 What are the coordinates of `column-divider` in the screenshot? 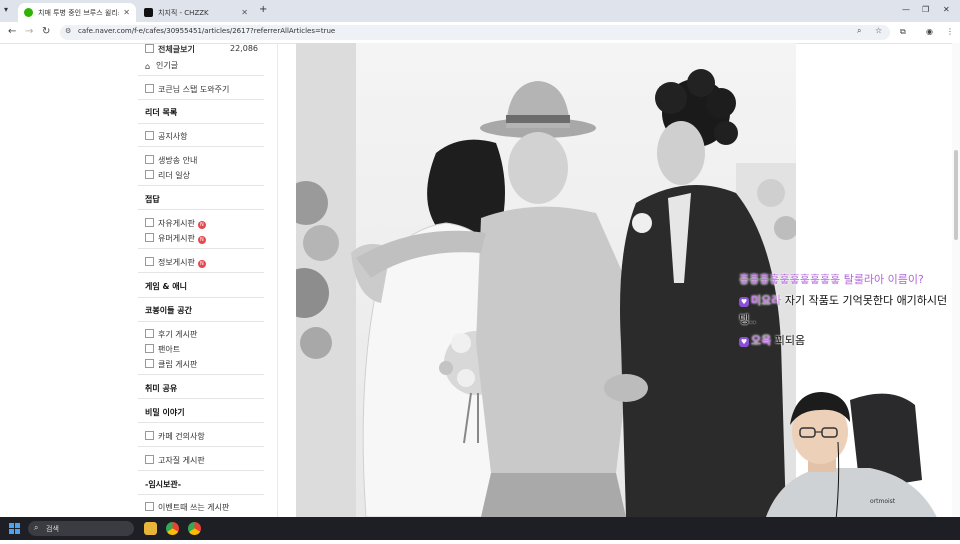 It's located at (277, 280).